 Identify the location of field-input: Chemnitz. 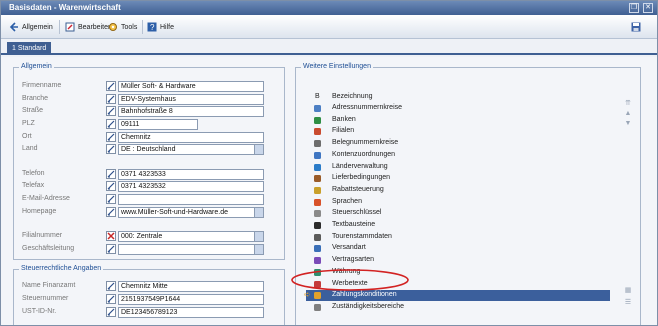
(191, 137).